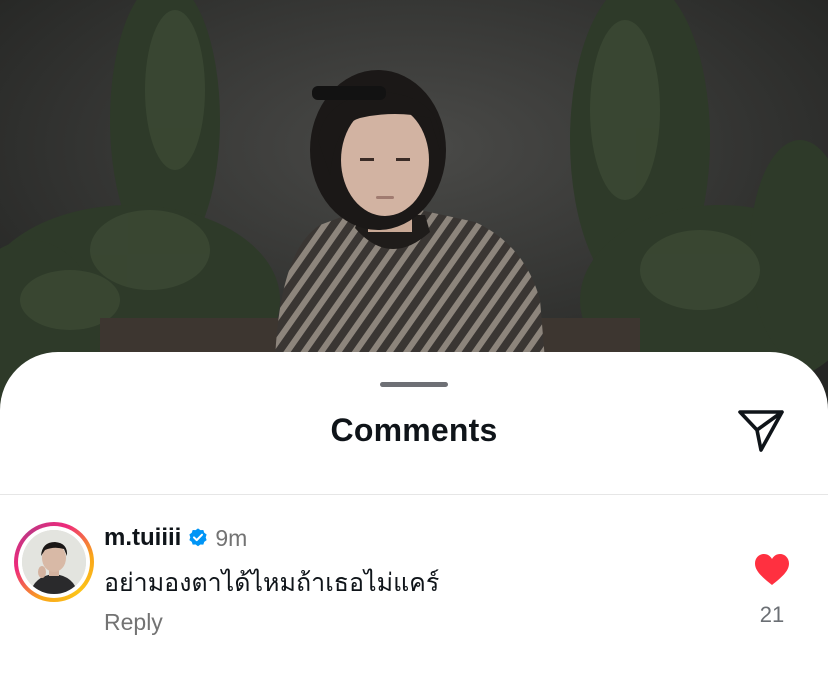 This screenshot has height=675, width=828. I want to click on heart-filled-icon, so click(772, 570).